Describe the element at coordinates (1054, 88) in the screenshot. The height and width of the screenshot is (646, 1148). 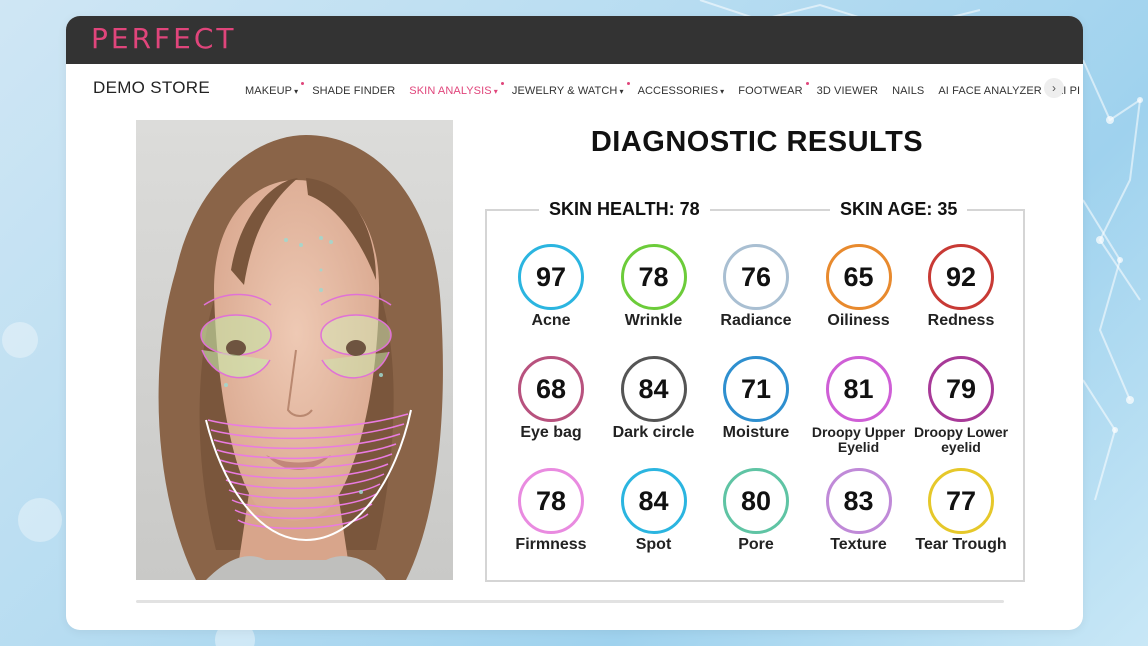
I see `chevron-right-icon: ›` at that location.